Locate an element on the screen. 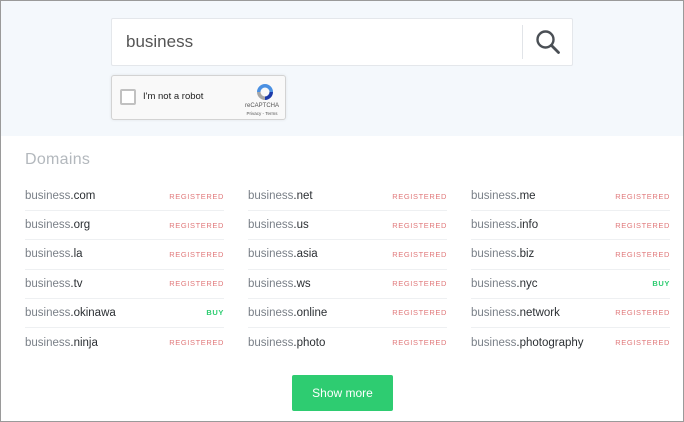 Image resolution: width=684 pixels, height=422 pixels. domain-name: business.biz is located at coordinates (503, 254).